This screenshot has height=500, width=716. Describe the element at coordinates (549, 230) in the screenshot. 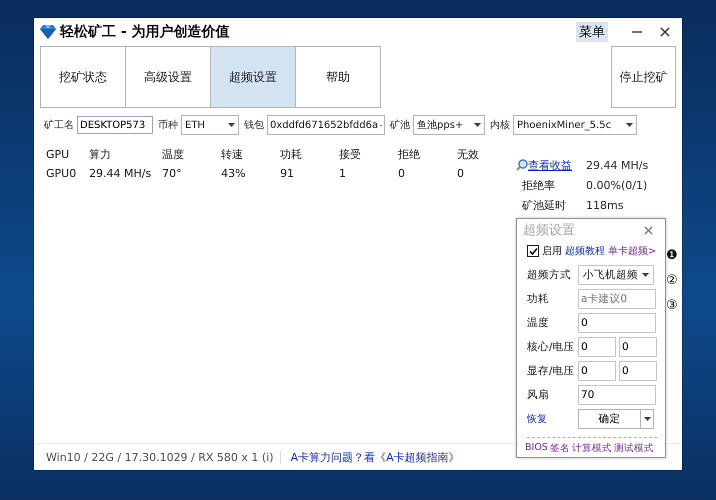

I see `panel-title: 超频设置` at that location.